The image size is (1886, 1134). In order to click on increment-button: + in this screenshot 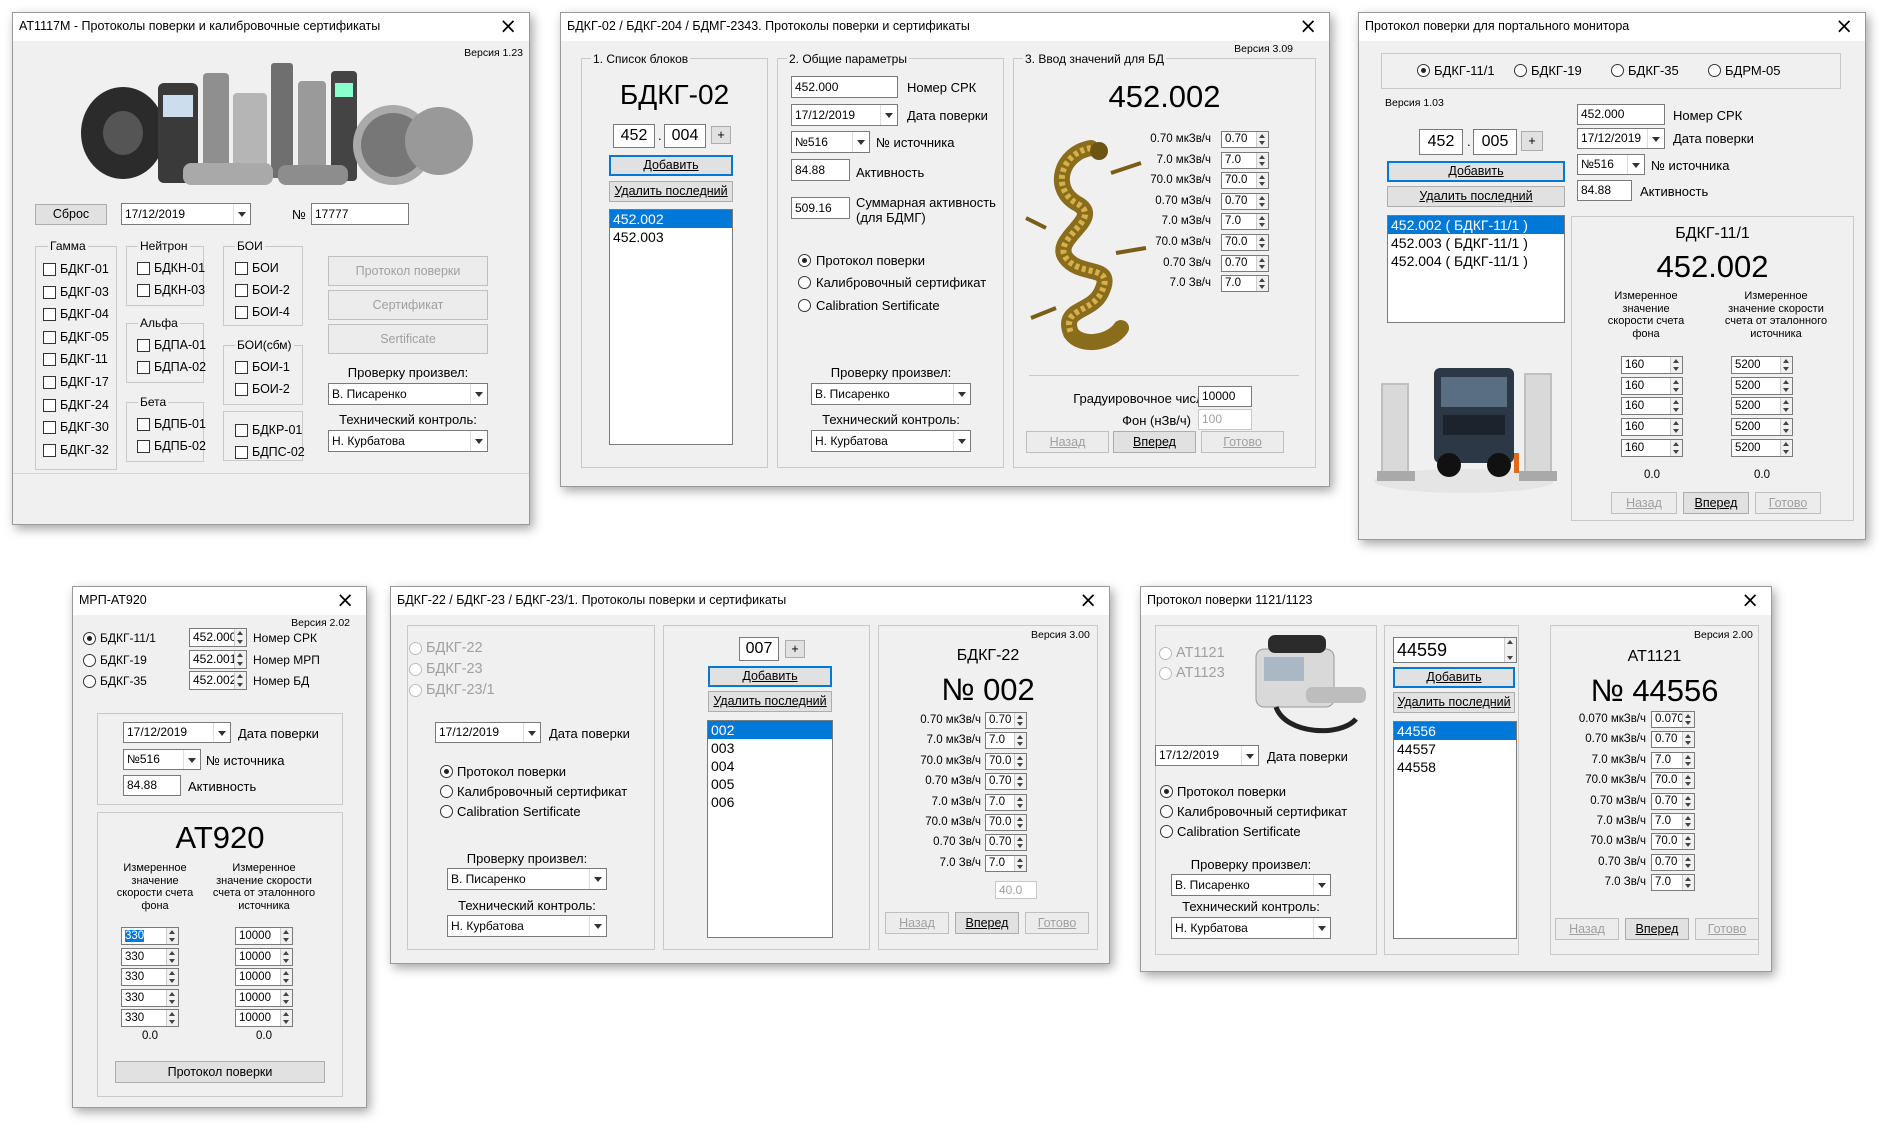, I will do `click(1532, 141)`.